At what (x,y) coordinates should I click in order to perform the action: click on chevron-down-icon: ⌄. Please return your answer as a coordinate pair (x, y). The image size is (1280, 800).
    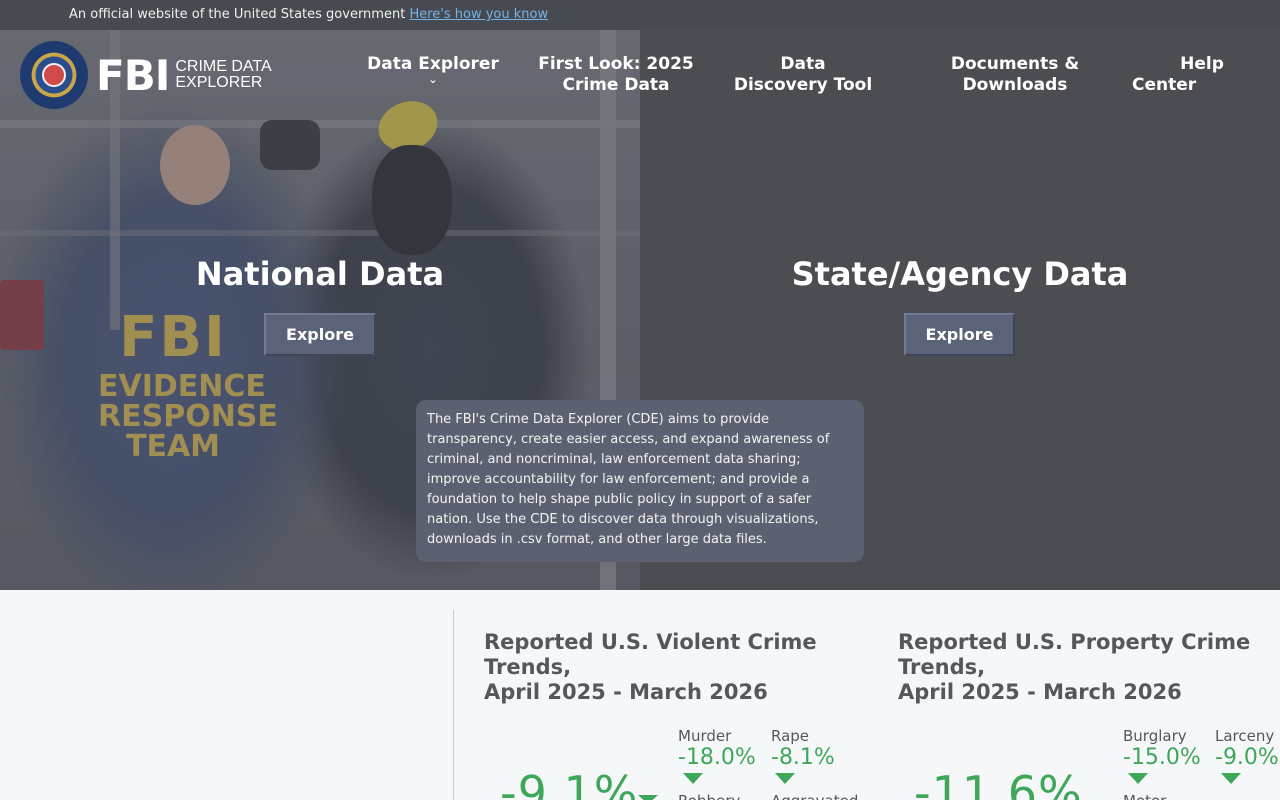
    Looking at the image, I should click on (433, 79).